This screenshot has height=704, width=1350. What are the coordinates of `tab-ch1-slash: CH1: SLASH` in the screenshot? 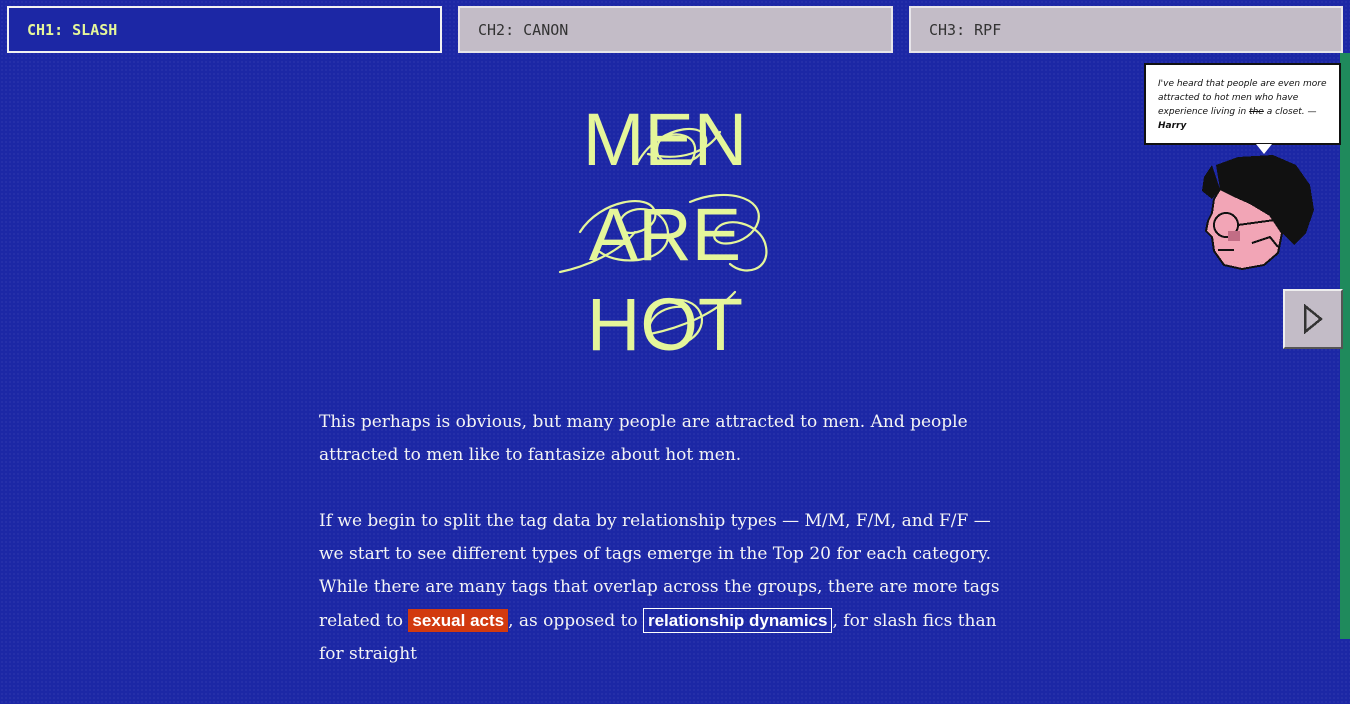 It's located at (224, 29).